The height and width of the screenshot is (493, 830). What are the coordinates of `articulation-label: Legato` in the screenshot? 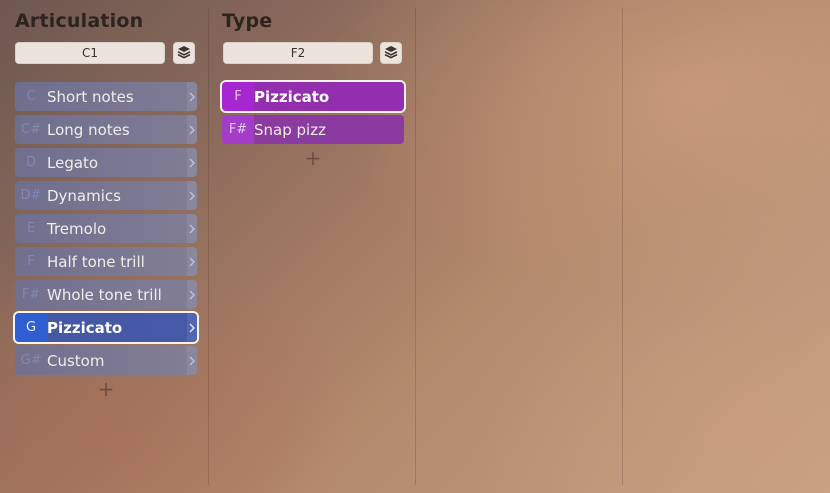 It's located at (73, 162).